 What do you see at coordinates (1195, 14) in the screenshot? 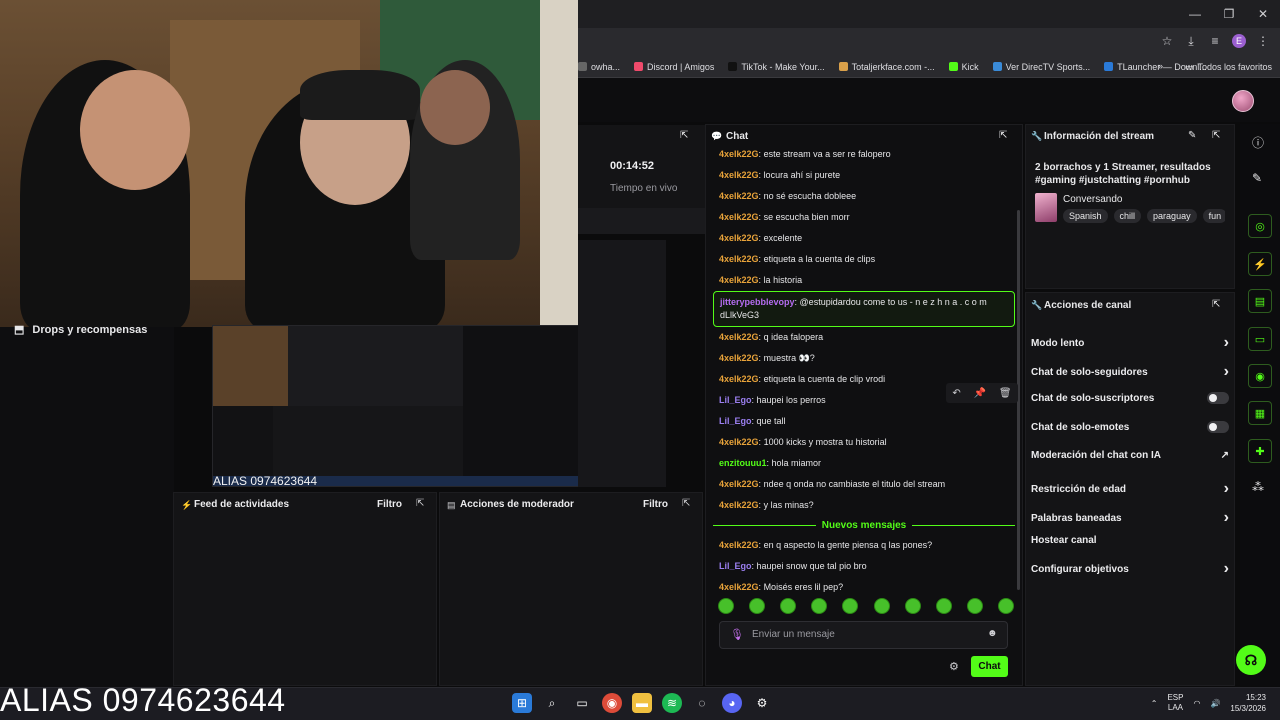
I see `minimize-icon: —` at bounding box center [1195, 14].